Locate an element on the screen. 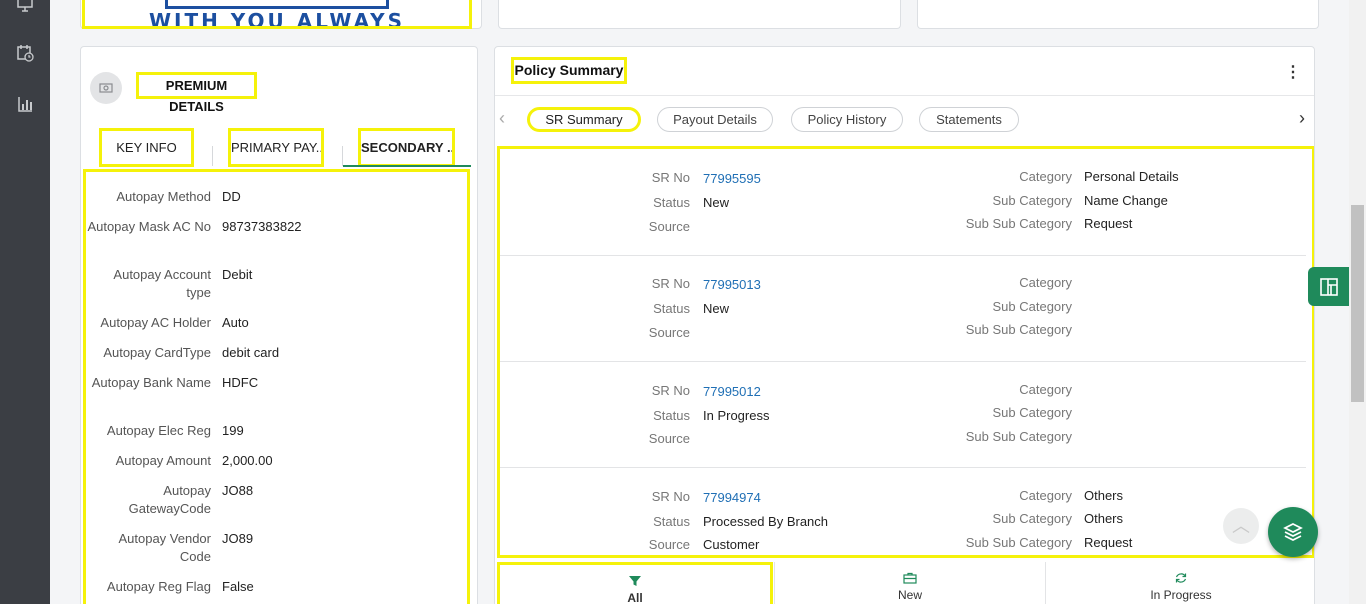  field-label: Autopay GatewayCode is located at coordinates (169, 499).